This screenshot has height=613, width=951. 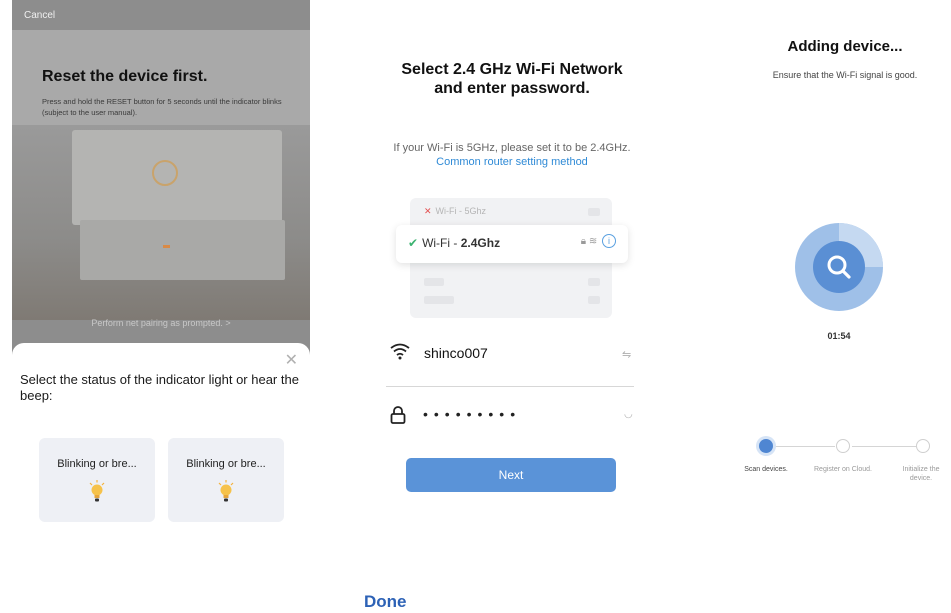 What do you see at coordinates (511, 475) in the screenshot?
I see `next-button: Next` at bounding box center [511, 475].